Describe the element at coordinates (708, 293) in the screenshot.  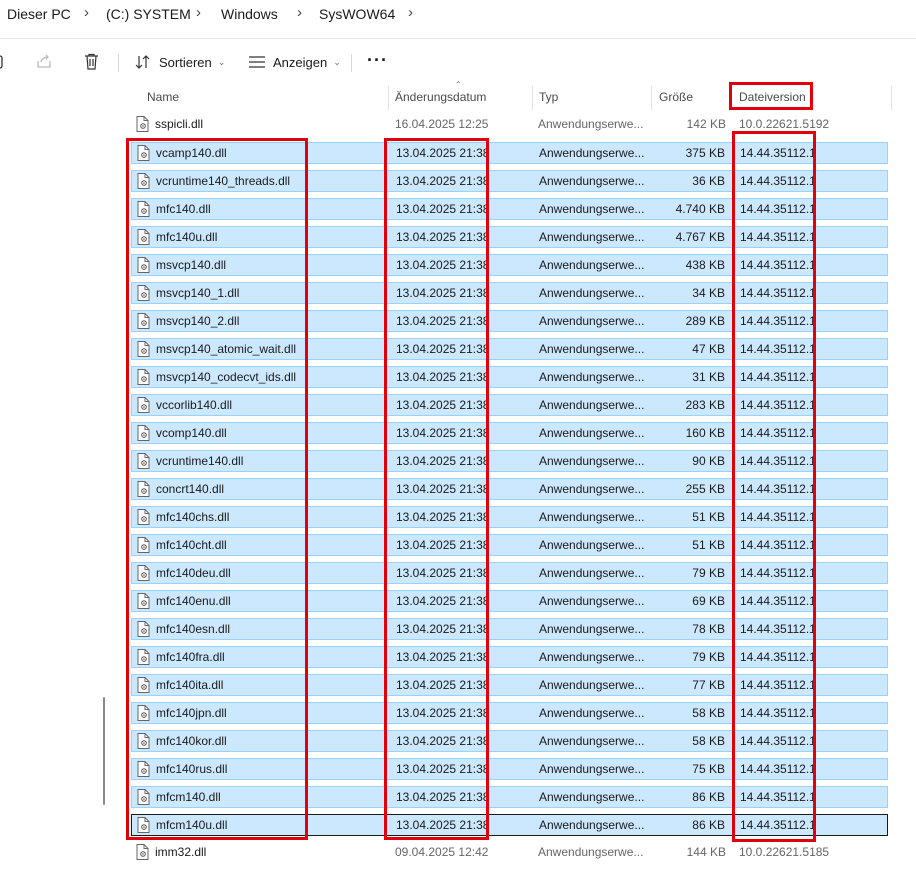
I see `file-size: 34 KB` at that location.